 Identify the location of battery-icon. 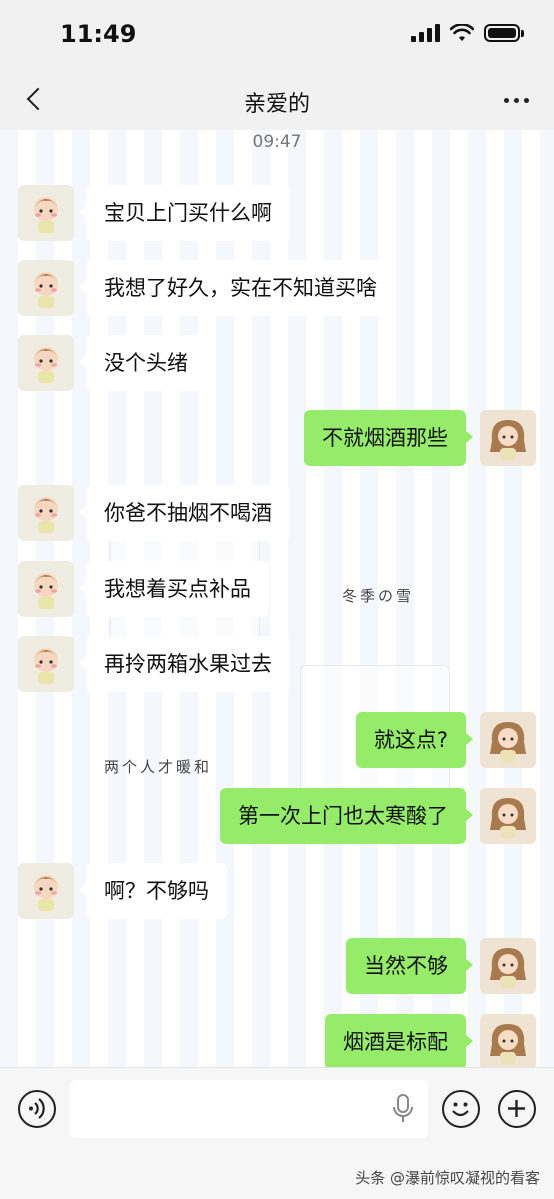
(504, 33).